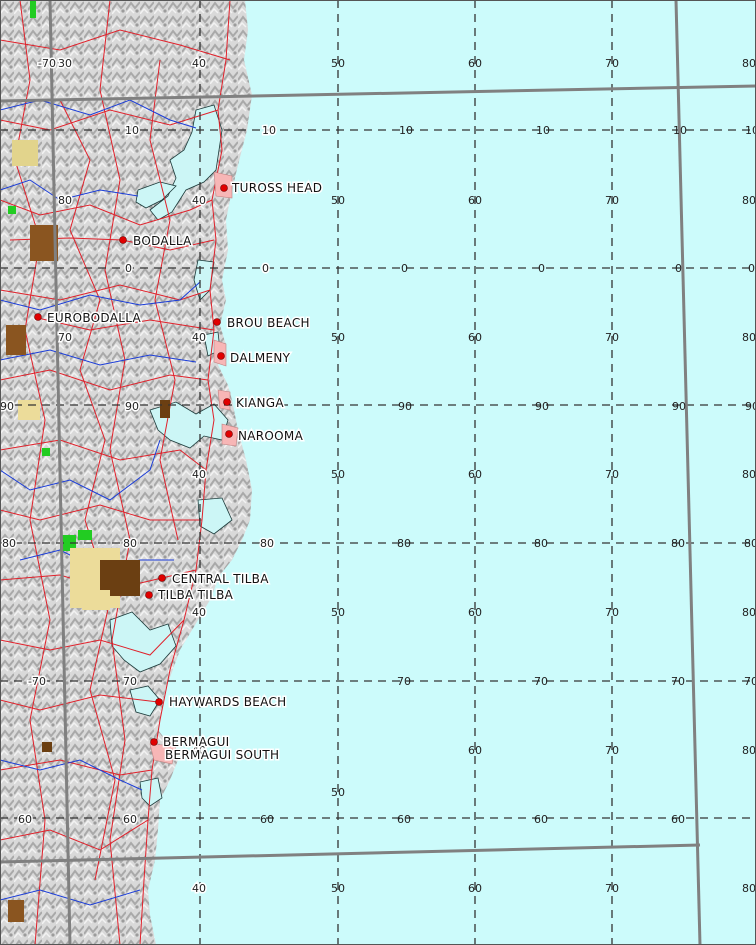  I want to click on town-label: HAYWARDS BEACH, so click(228, 702).